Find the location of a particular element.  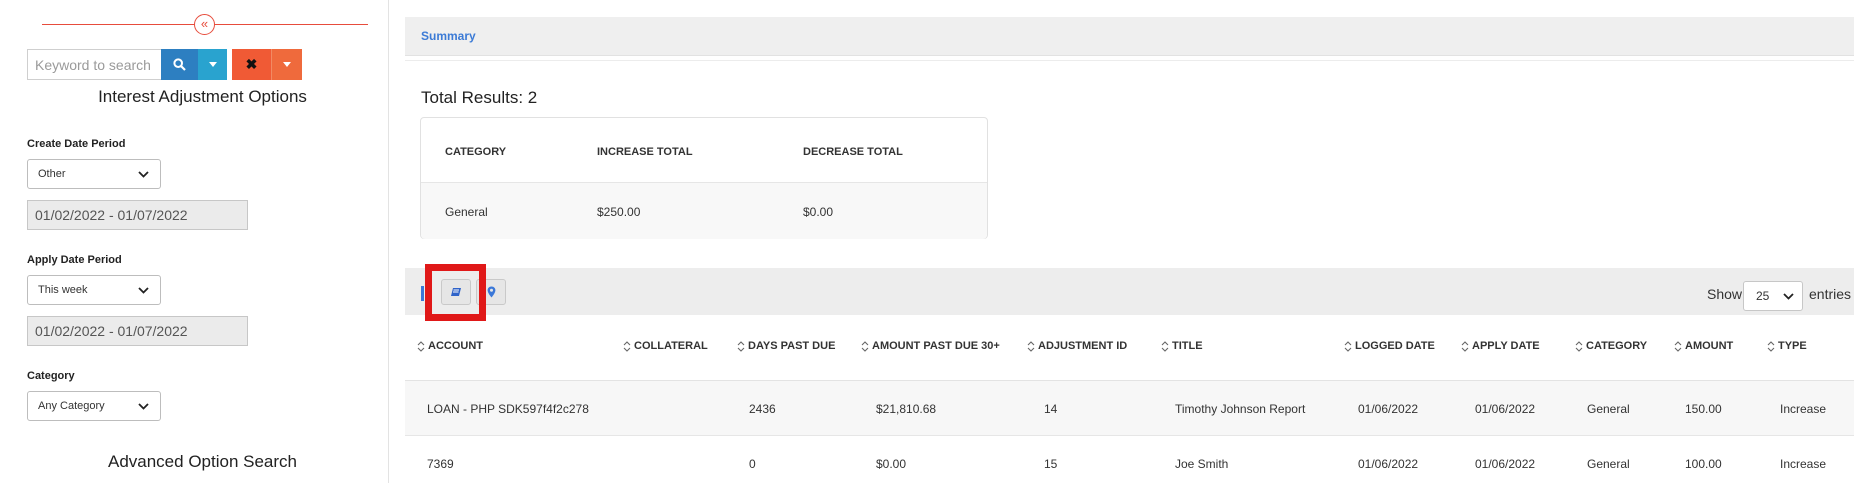

column-header-account: ACCOUNT is located at coordinates (450, 346).